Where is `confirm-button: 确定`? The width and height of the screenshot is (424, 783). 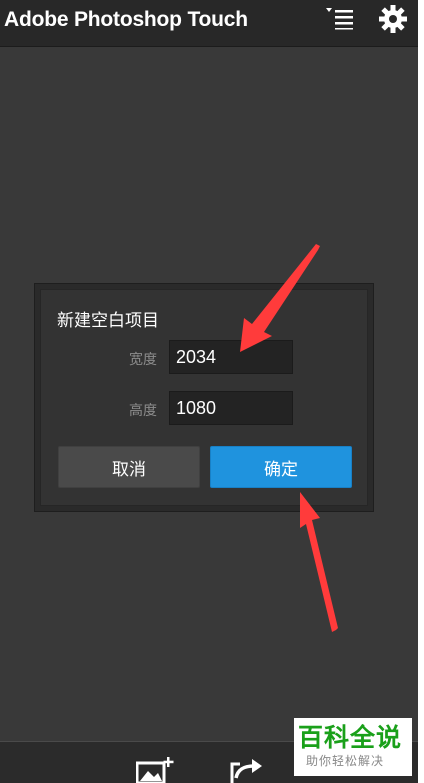 confirm-button: 确定 is located at coordinates (281, 467).